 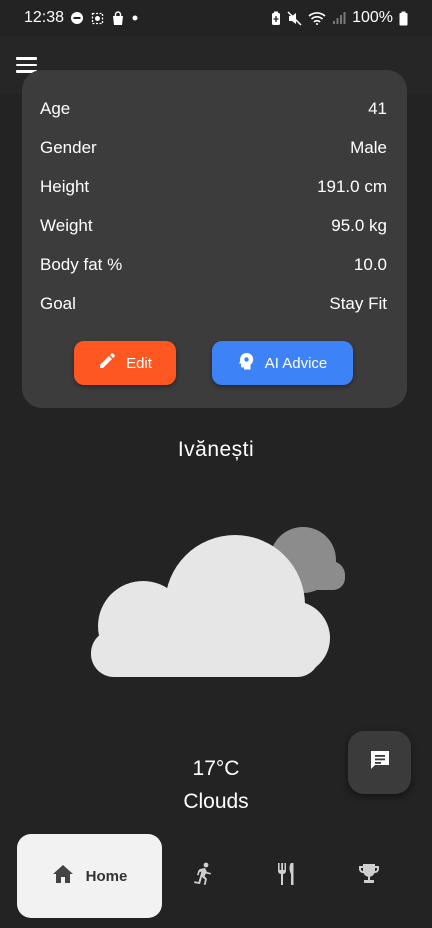 I want to click on dnd-icon, so click(x=77, y=18).